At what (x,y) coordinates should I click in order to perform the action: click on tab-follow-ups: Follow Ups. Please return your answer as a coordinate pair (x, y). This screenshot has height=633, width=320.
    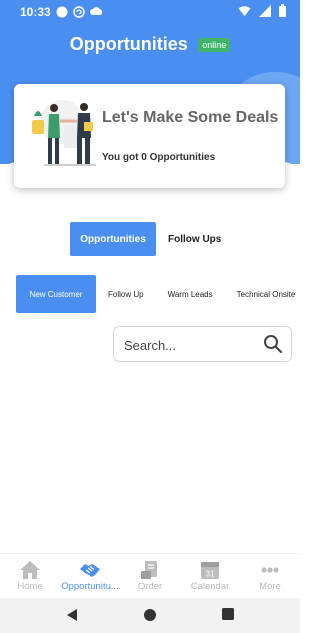
    Looking at the image, I should click on (194, 239).